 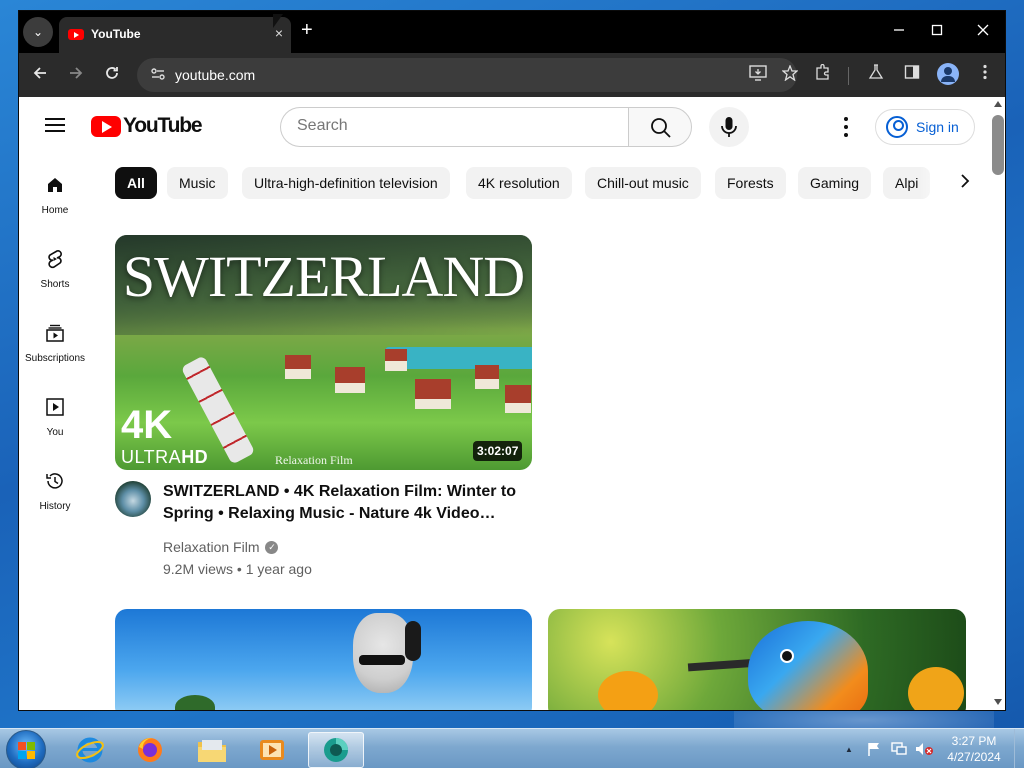 What do you see at coordinates (55, 284) in the screenshot?
I see `sidebar-label: Shorts` at bounding box center [55, 284].